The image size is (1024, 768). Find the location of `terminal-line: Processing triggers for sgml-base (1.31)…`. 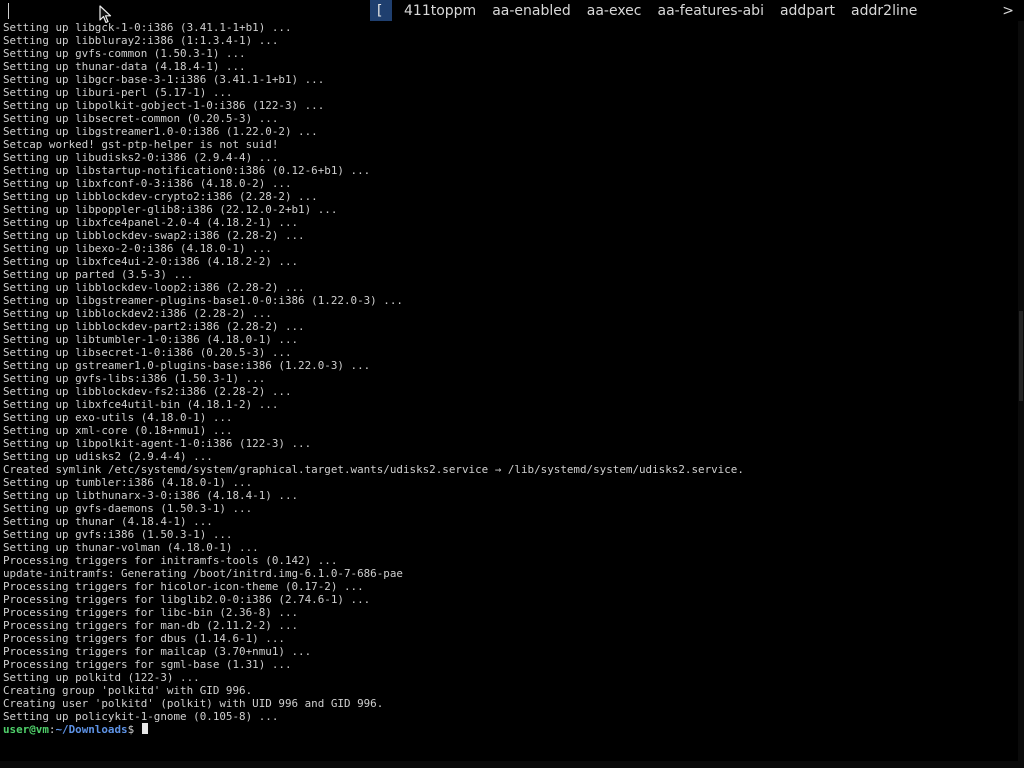

terminal-line: Processing triggers for sgml-base (1.31)… is located at coordinates (147, 664).